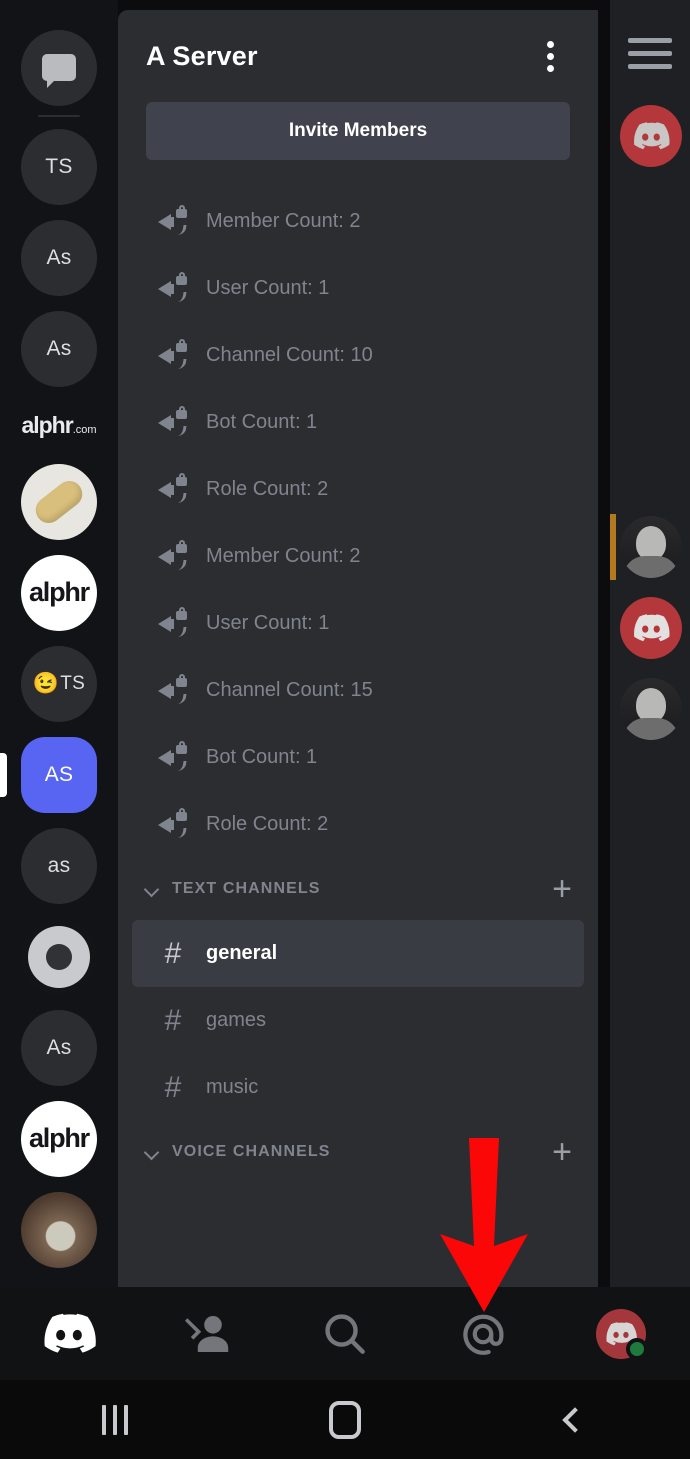  I want to click on tab-mentions, so click(483, 1334).